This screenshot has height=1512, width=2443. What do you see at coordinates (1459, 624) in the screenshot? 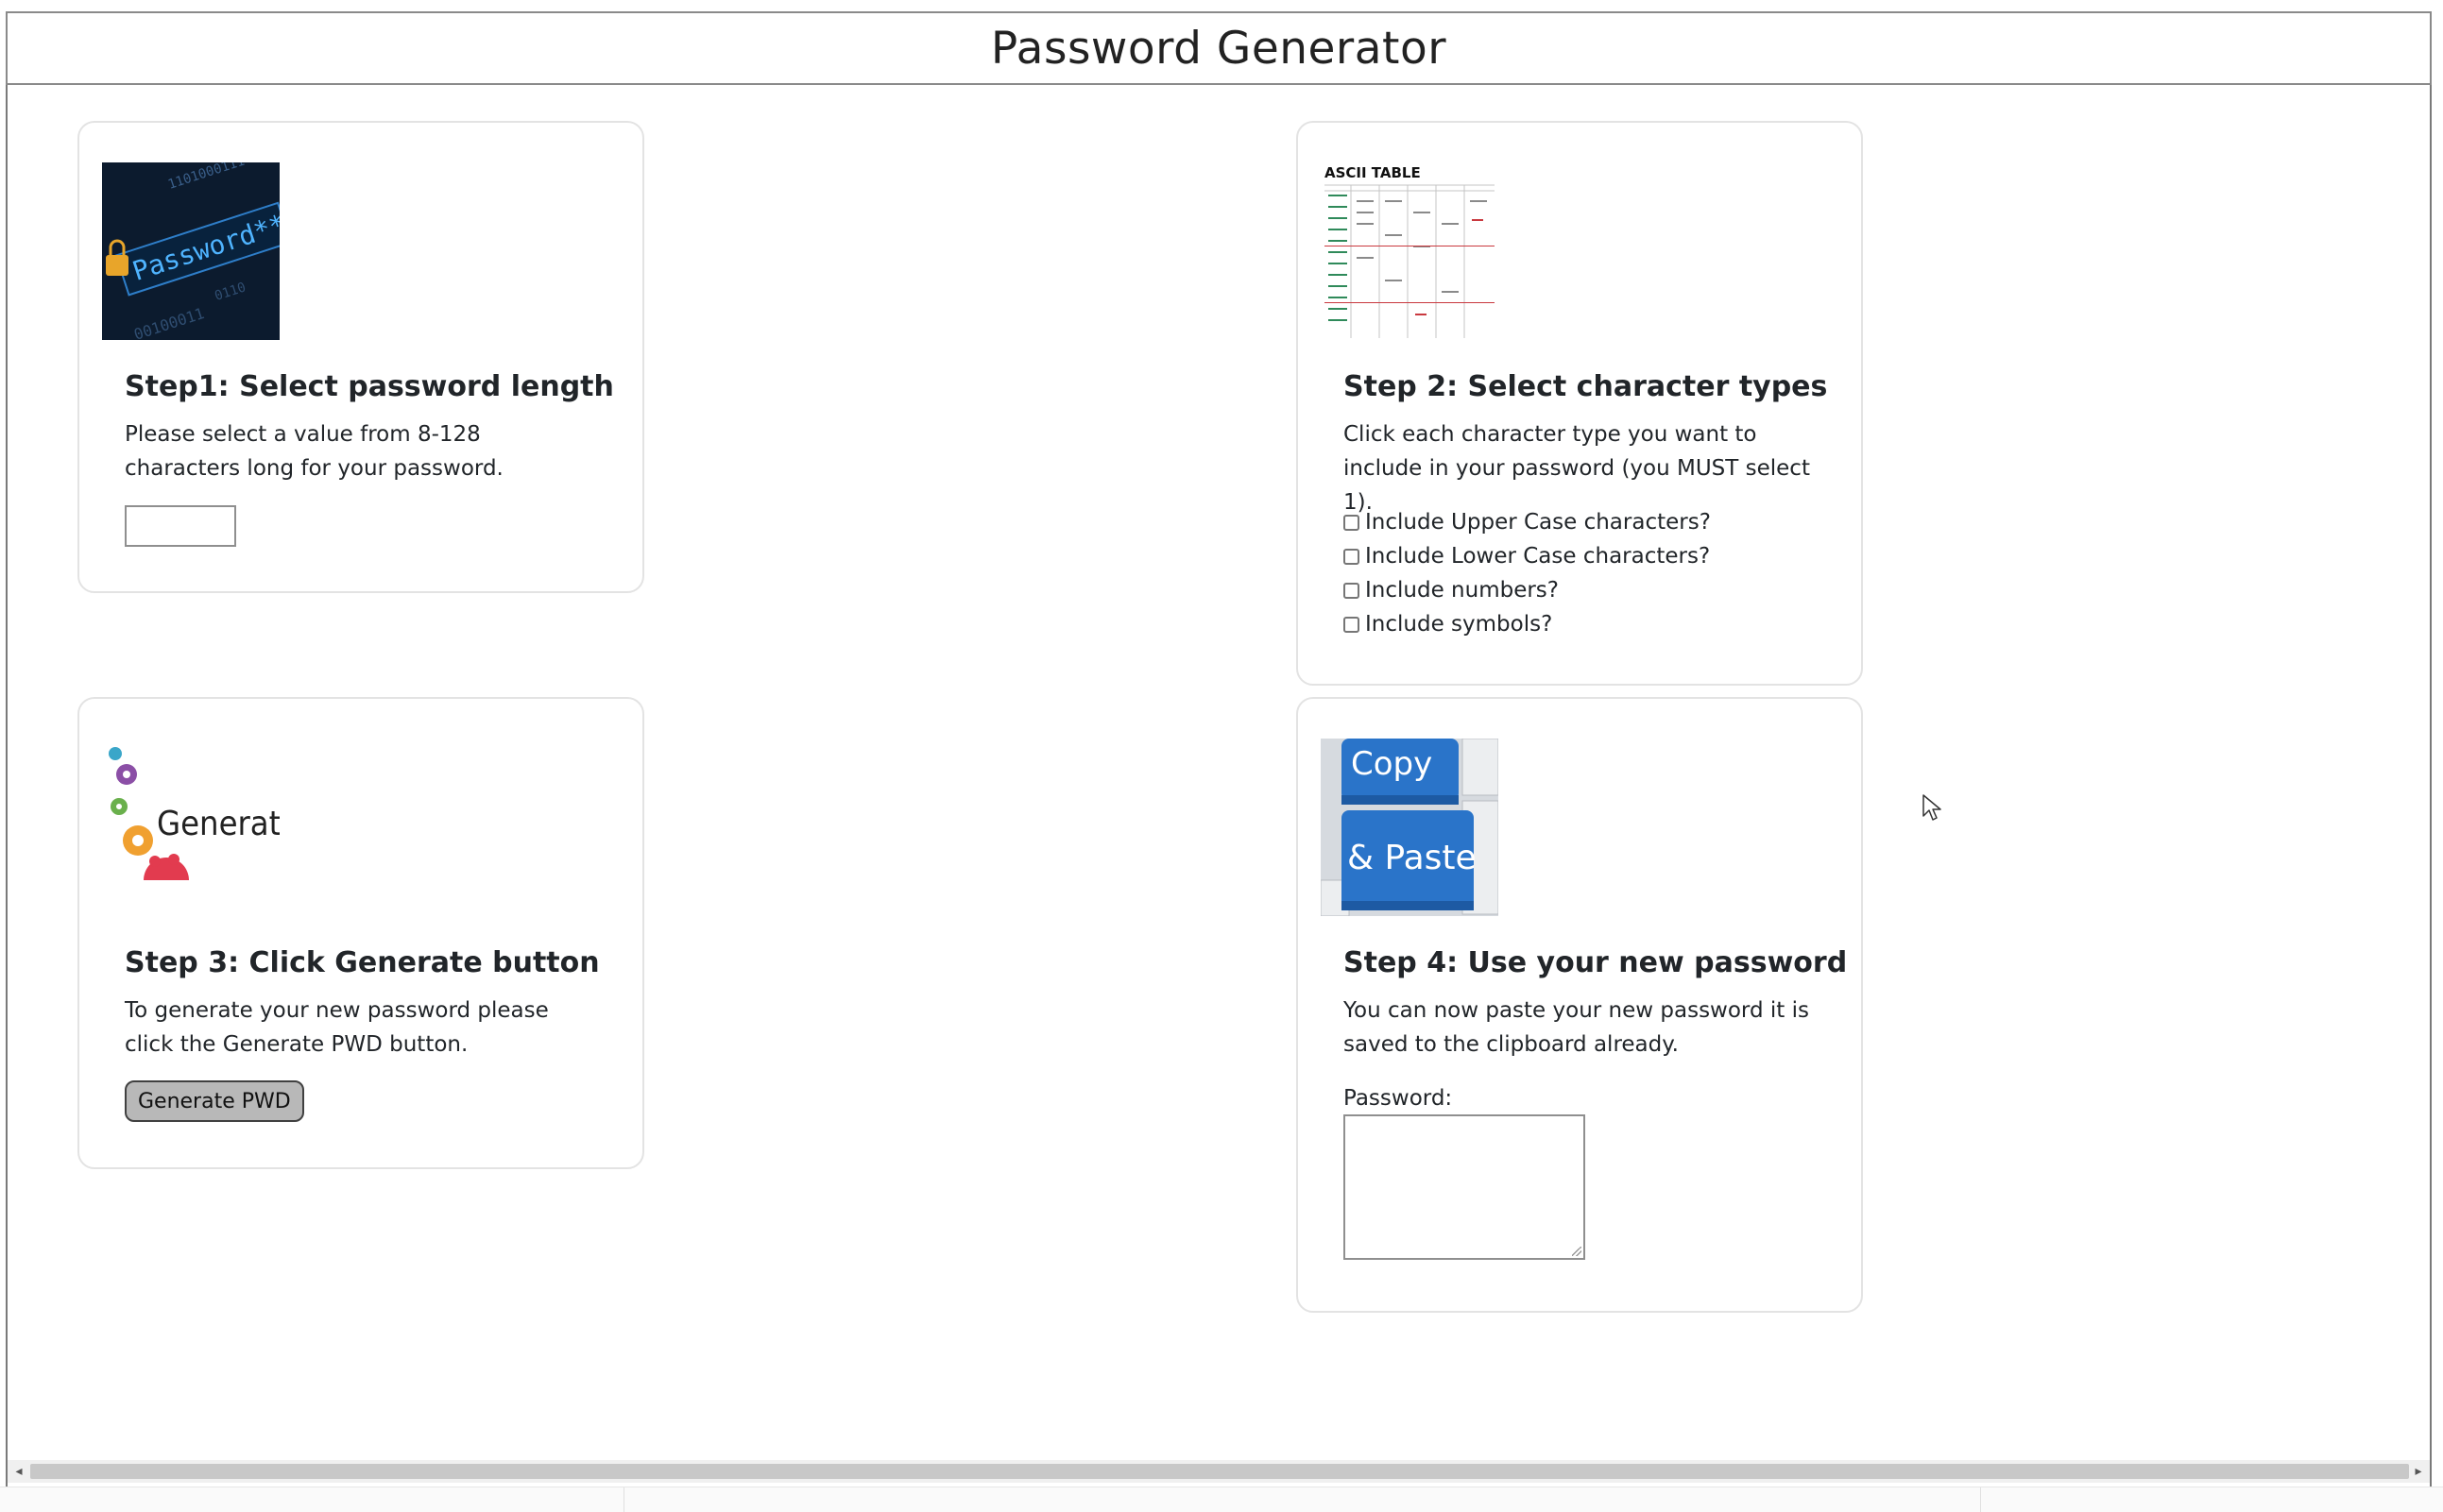
I see `symbols-label: Include symbols?` at bounding box center [1459, 624].